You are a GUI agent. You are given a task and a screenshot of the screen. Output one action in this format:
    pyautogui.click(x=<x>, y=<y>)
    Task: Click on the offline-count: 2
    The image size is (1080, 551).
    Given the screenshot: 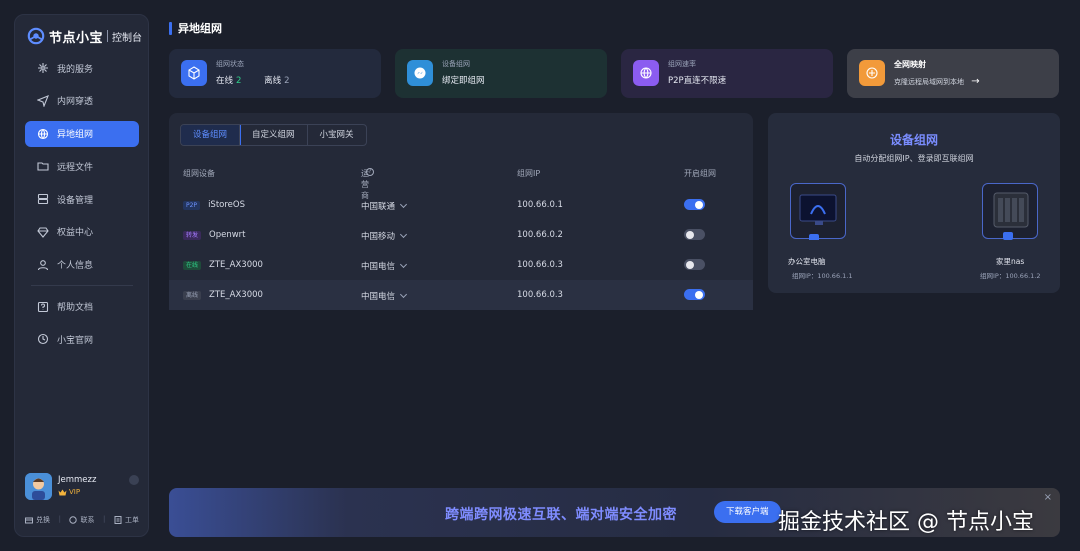 What is the action you would take?
    pyautogui.click(x=287, y=81)
    